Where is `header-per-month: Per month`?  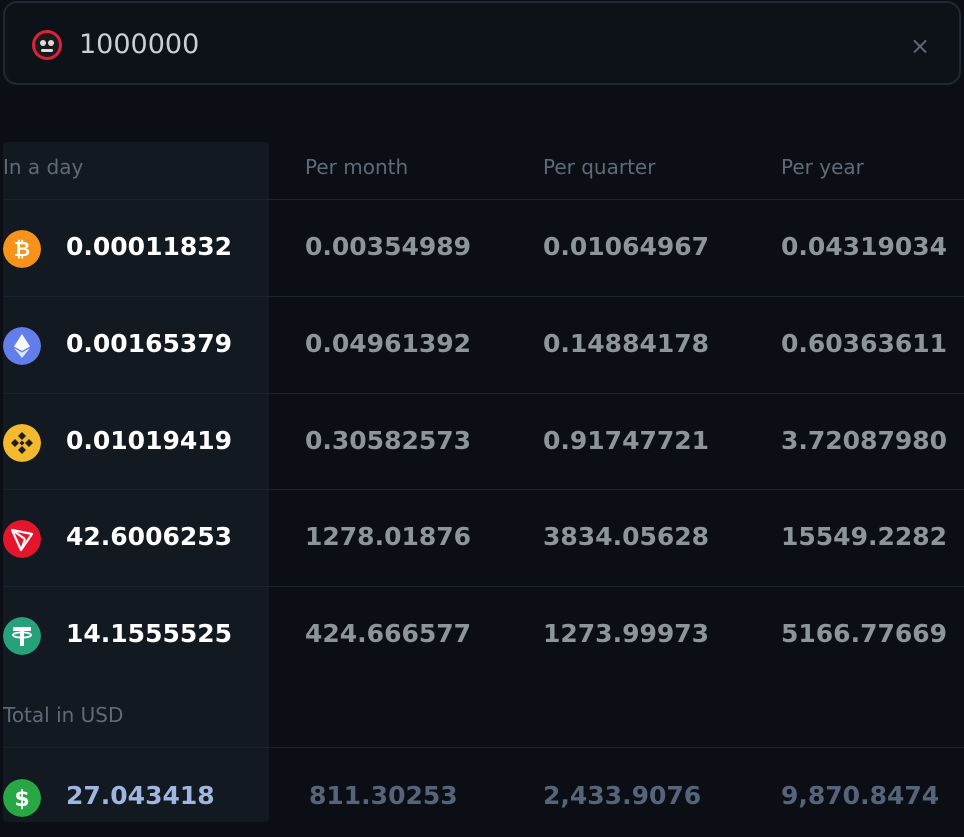 header-per-month: Per month is located at coordinates (357, 167).